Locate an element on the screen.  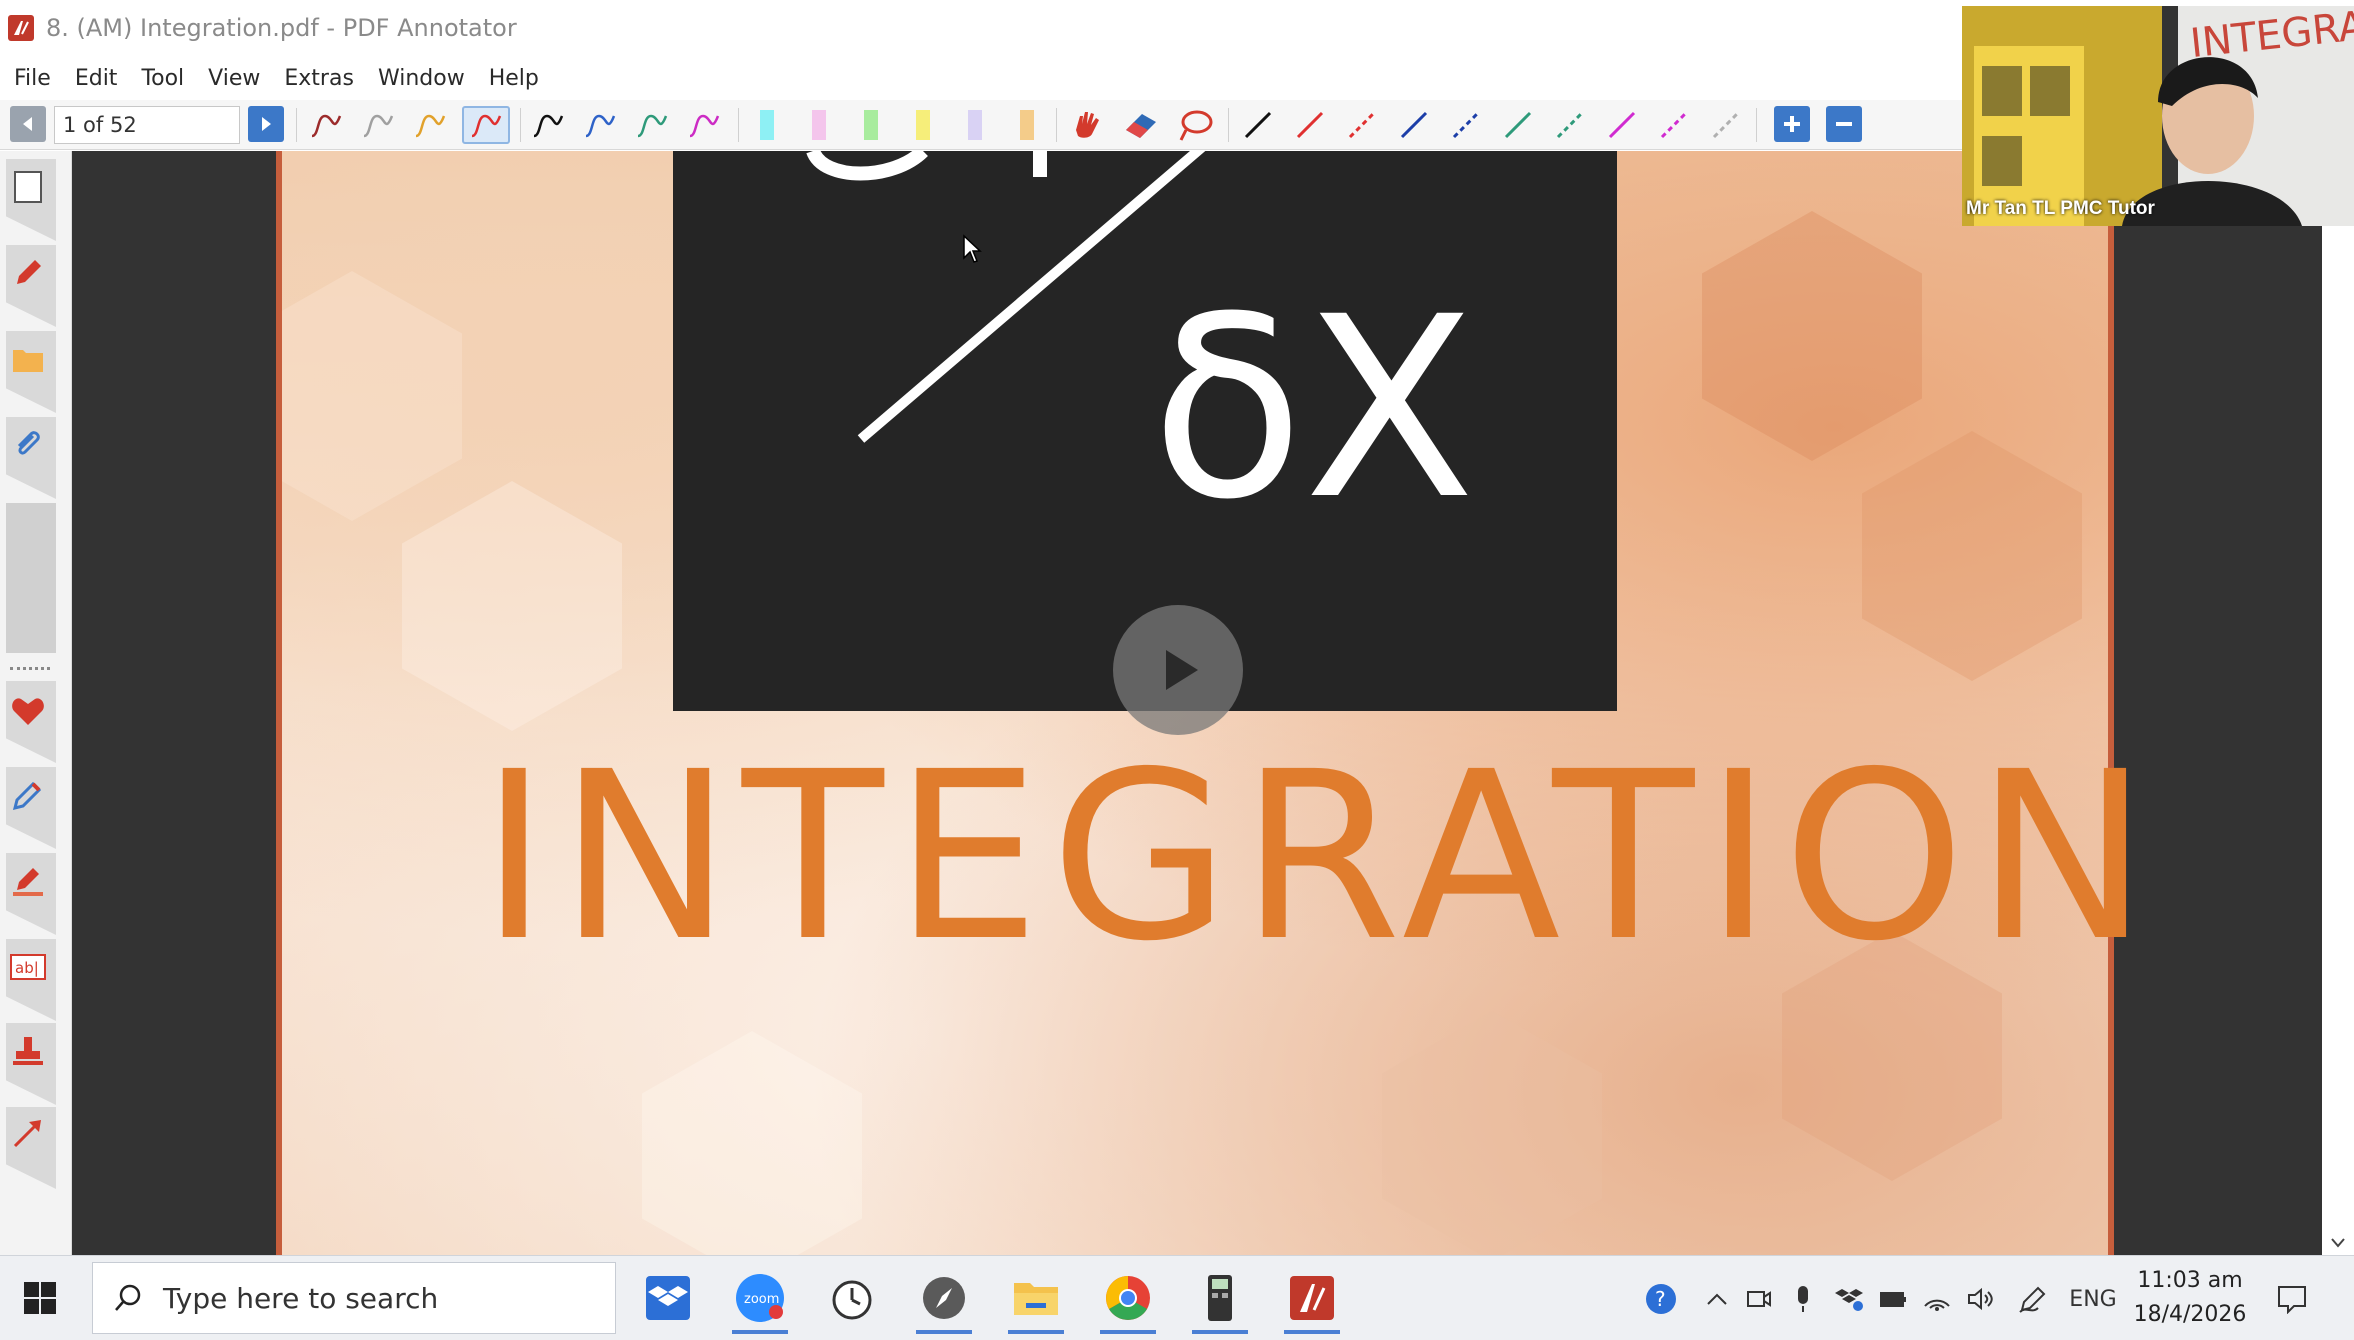
show-hidden-icons-button is located at coordinates (1717, 1299).